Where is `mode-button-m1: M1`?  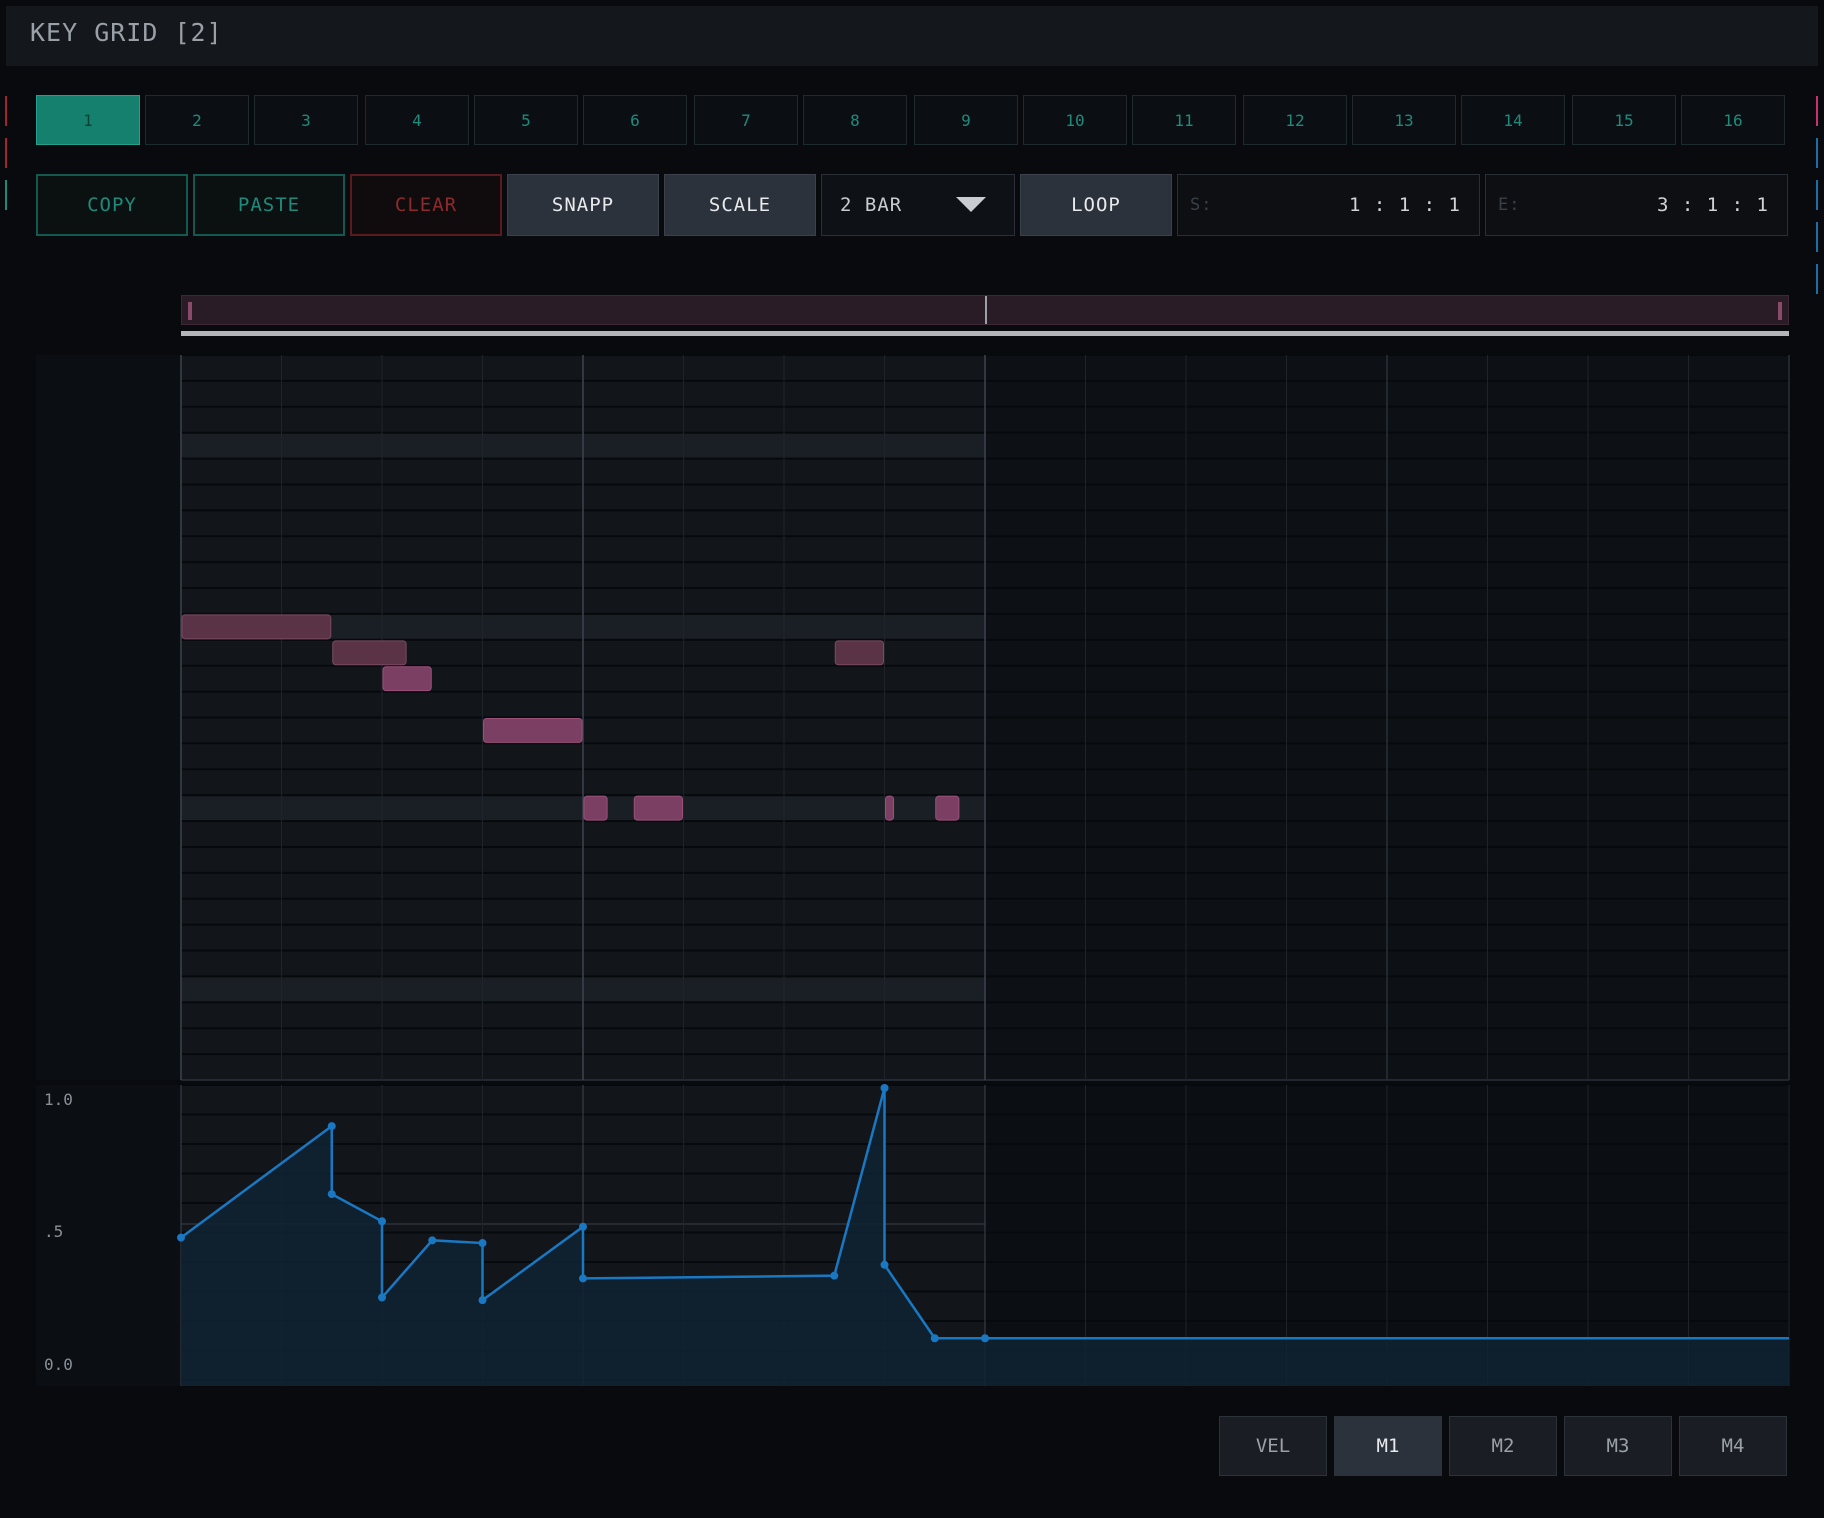 mode-button-m1: M1 is located at coordinates (1388, 1446).